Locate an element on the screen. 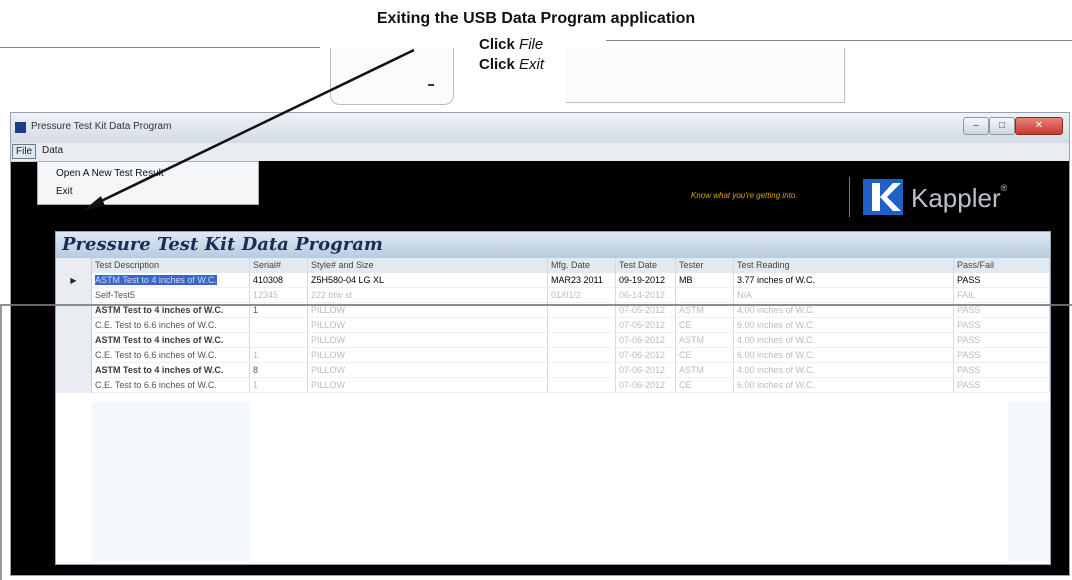 The image size is (1072, 580). pointer-arrow-icon is located at coordinates (249, 129).